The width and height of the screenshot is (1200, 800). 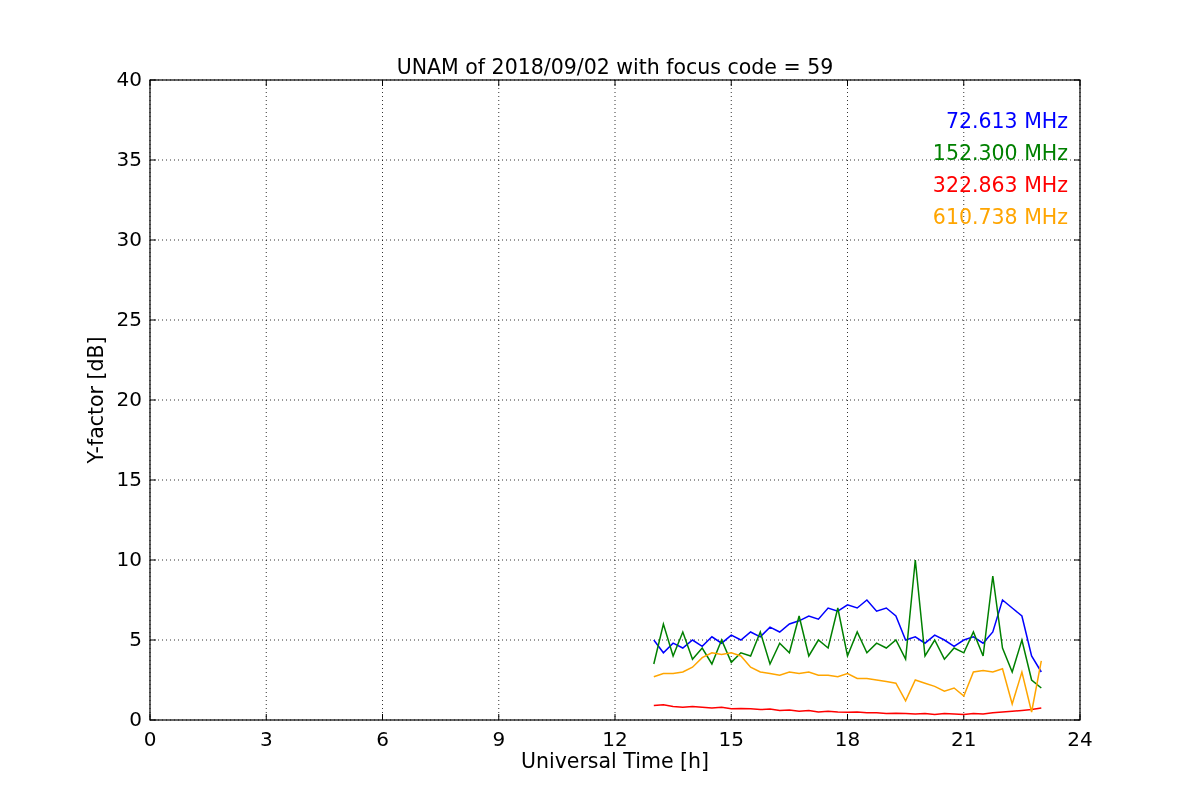 What do you see at coordinates (1000, 185) in the screenshot?
I see `legend-label: 322.863 MHz` at bounding box center [1000, 185].